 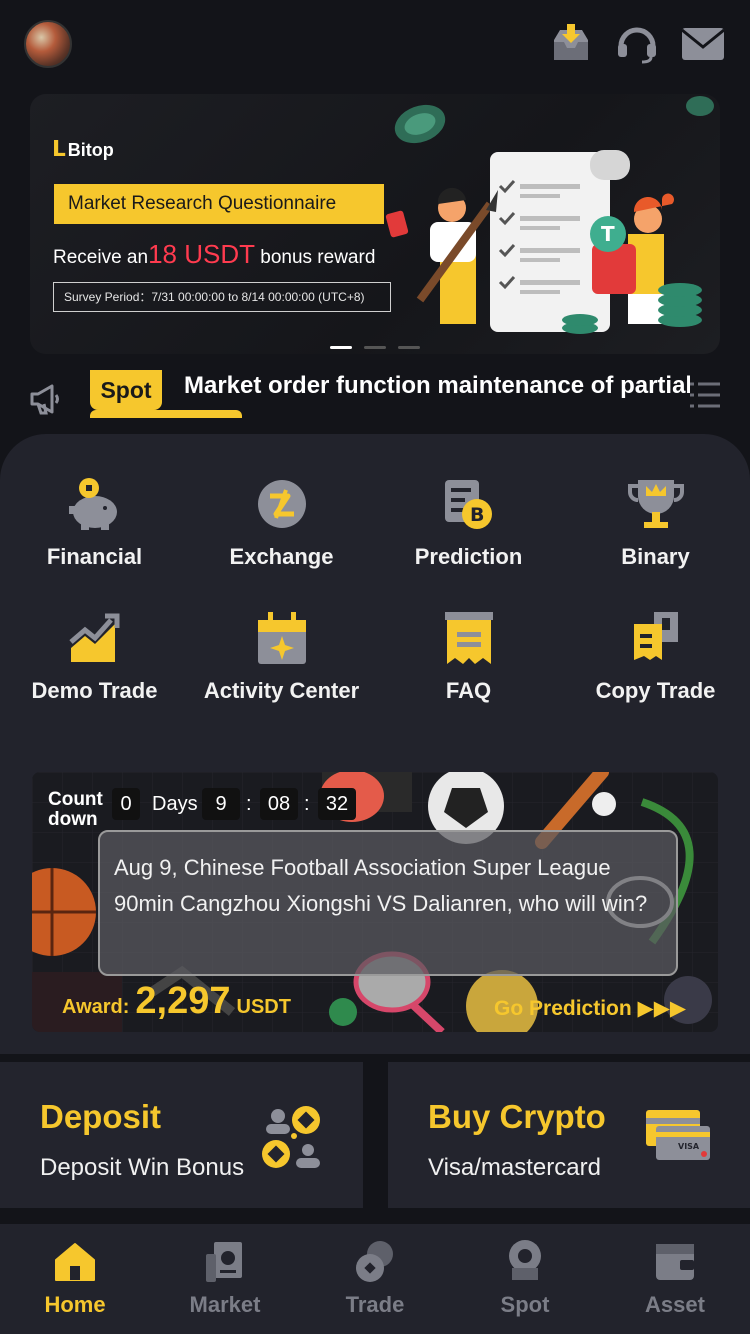 What do you see at coordinates (75, 809) in the screenshot?
I see `countdown-label: Count down` at bounding box center [75, 809].